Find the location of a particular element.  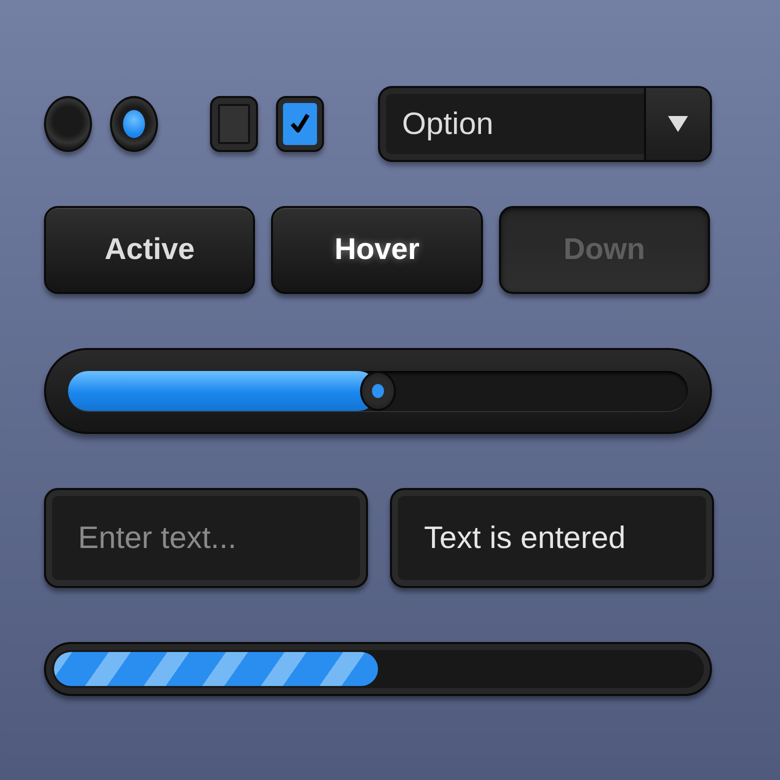

slider-thumb is located at coordinates (378, 391).